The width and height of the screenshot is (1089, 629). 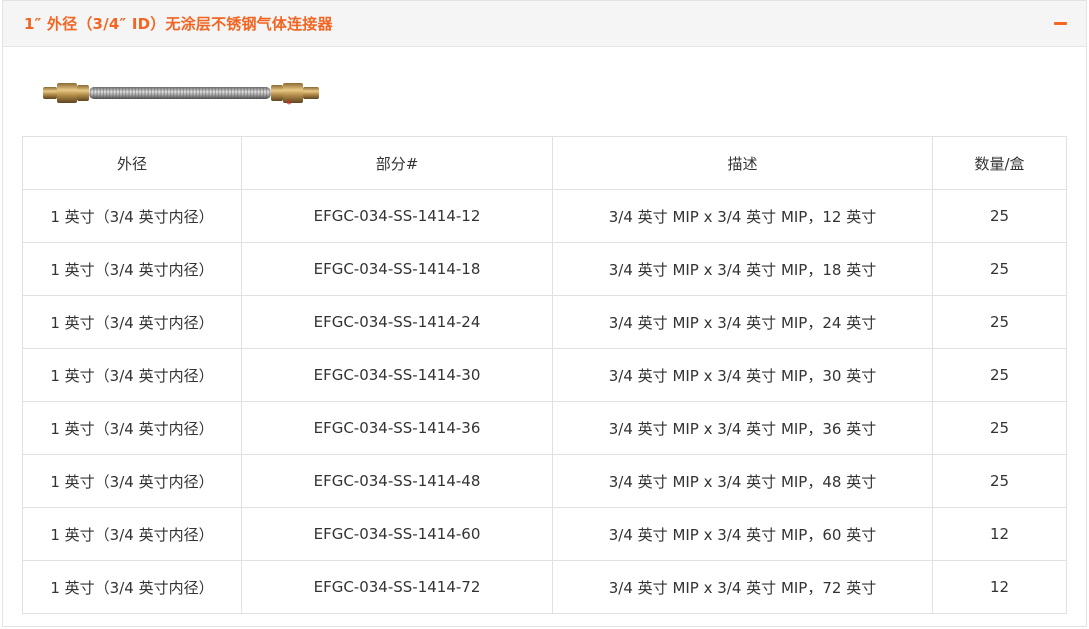 I want to click on cell-part-number: EFGC-034-SS-1414-60, so click(x=397, y=534).